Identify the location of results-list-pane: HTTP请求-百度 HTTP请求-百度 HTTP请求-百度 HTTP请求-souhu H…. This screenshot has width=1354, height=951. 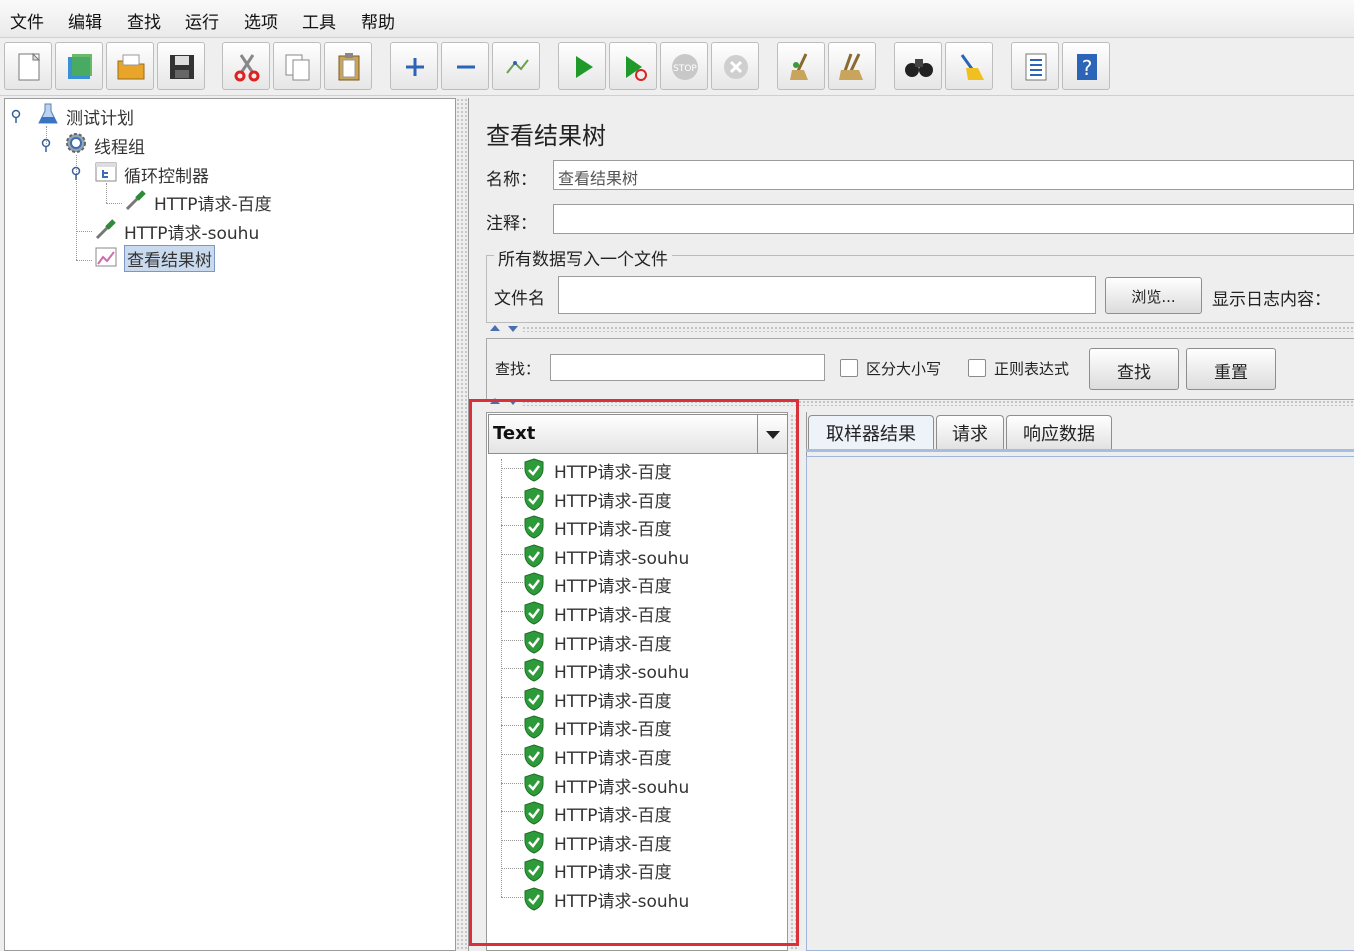
(637, 681).